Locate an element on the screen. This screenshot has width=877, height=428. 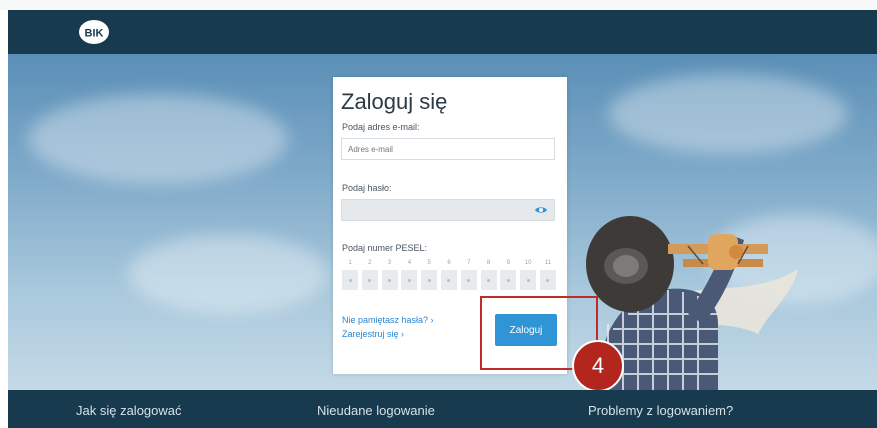
svg-text: BIK is located at coordinates (94, 34).